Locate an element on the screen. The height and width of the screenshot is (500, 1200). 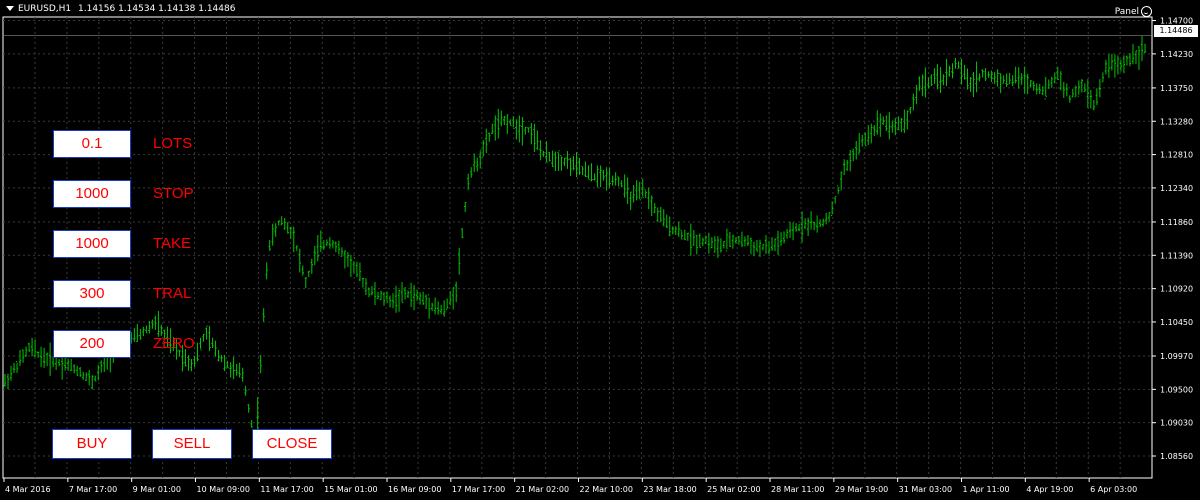
x-tick-label: 1 Apr 11:00 is located at coordinates (986, 489).